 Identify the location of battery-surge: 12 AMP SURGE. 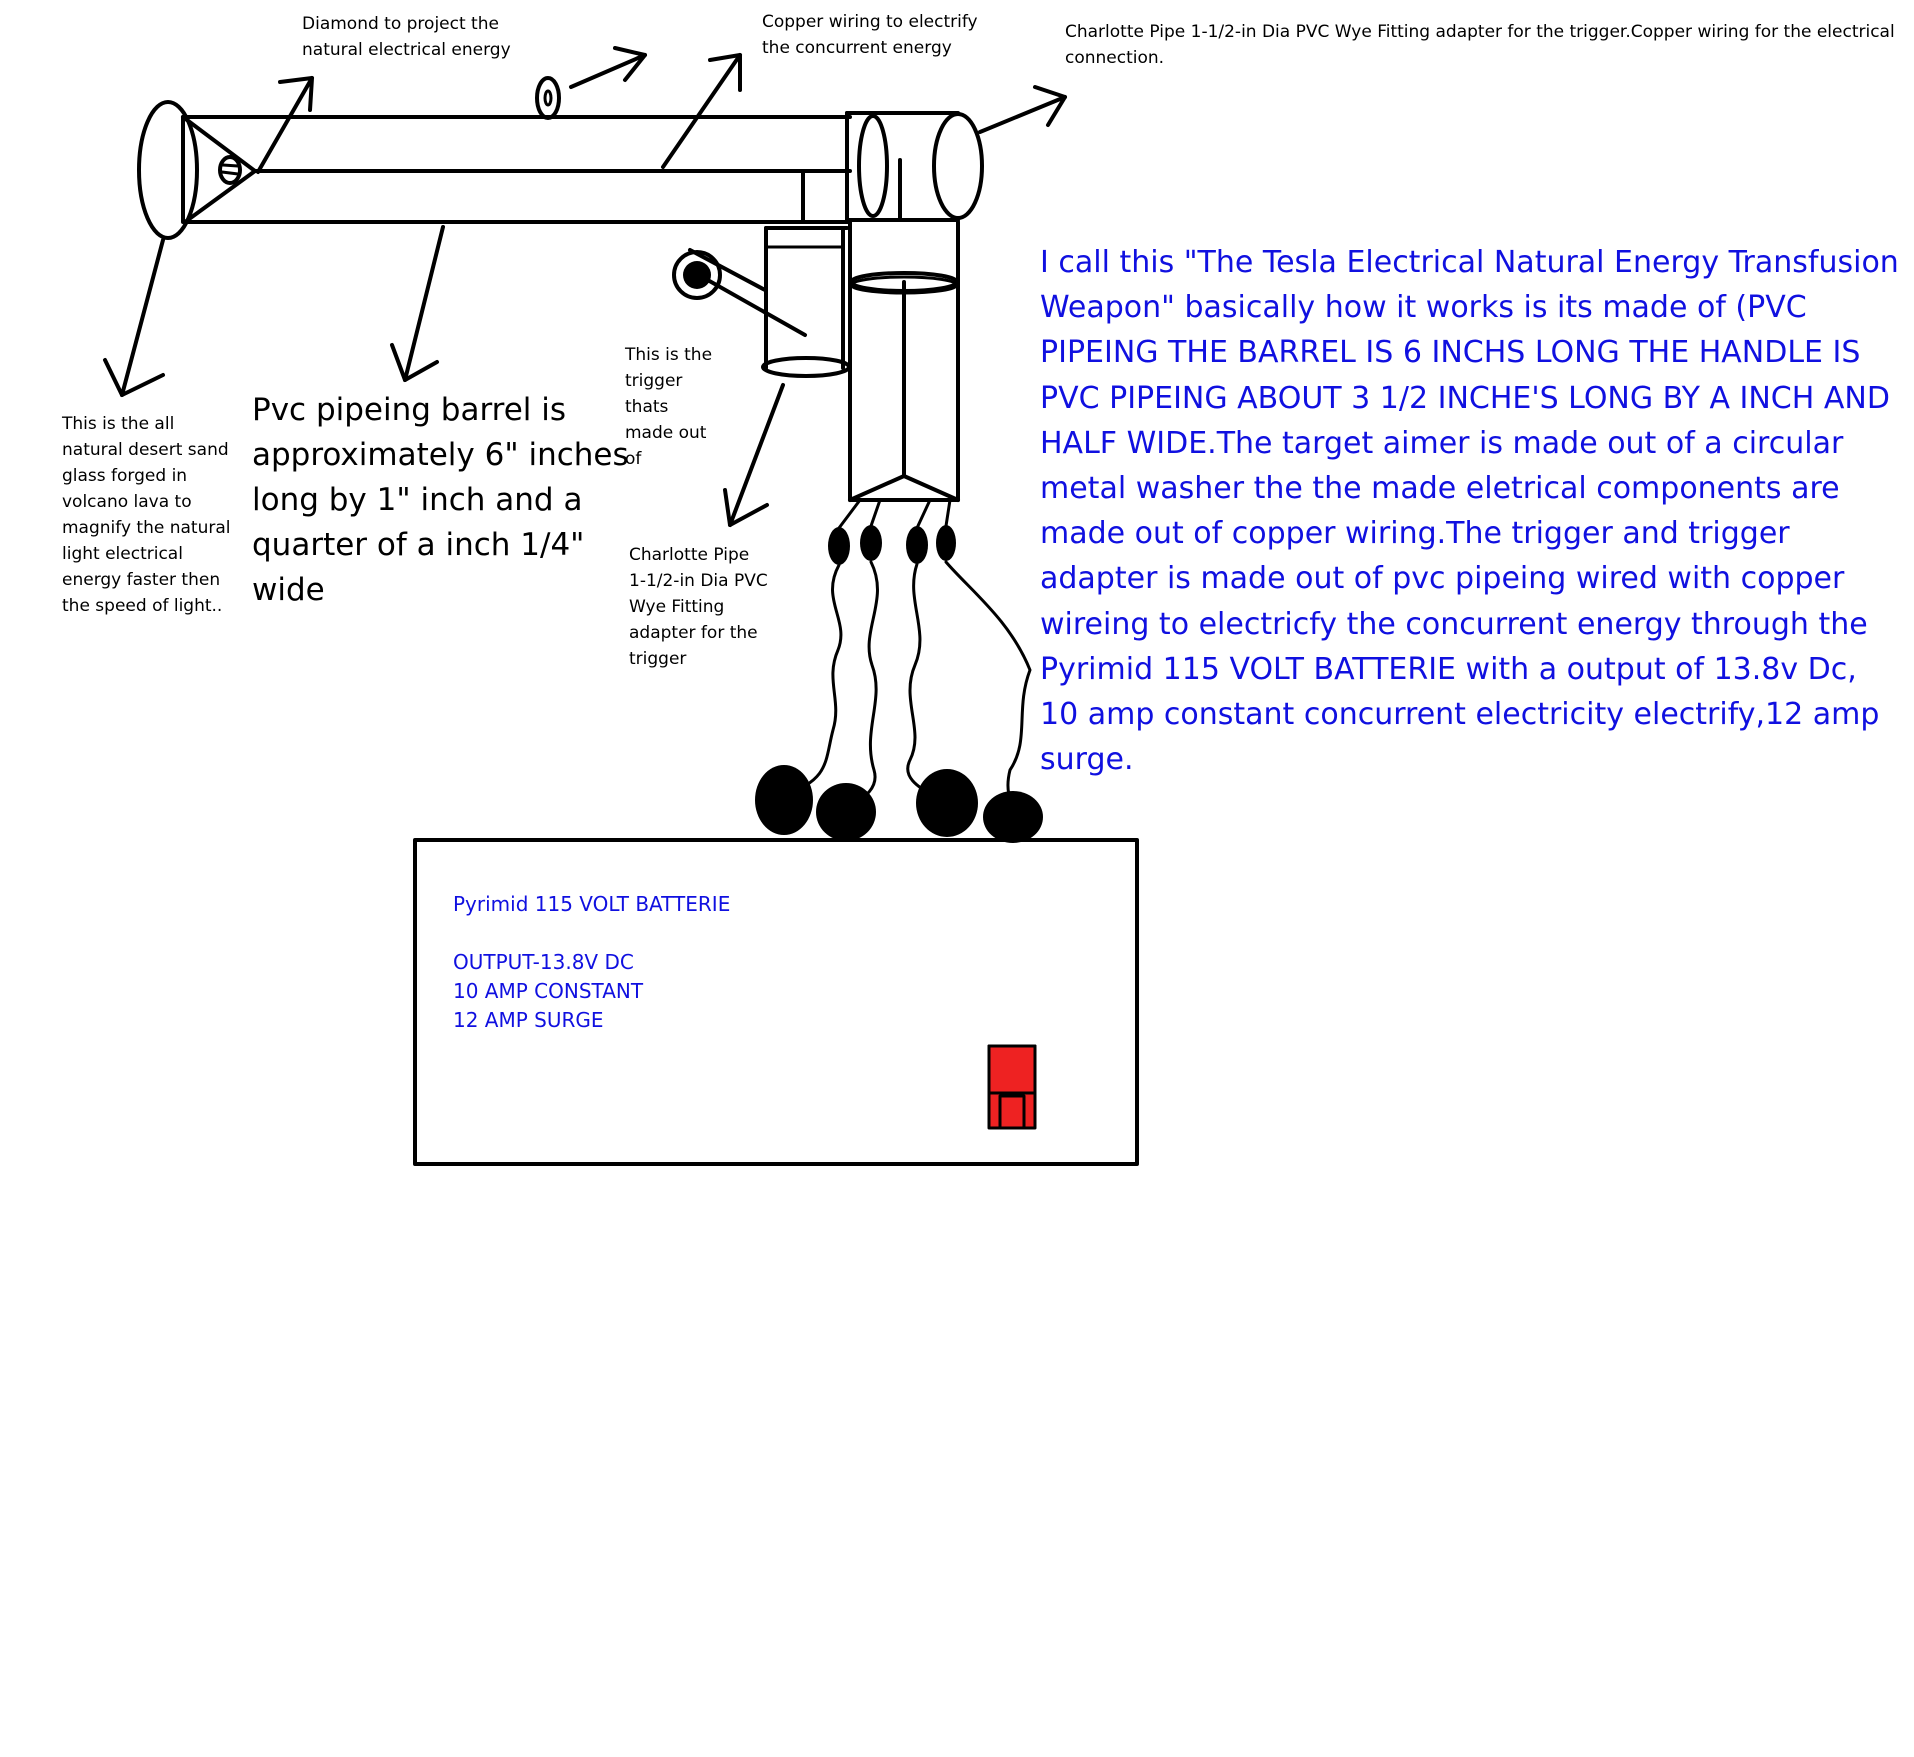
(528, 1020).